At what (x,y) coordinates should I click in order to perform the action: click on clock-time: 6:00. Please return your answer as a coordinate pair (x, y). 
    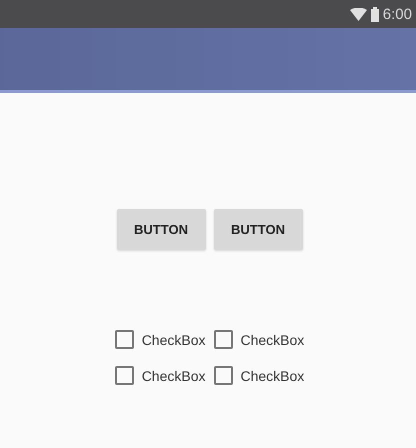
    Looking at the image, I should click on (397, 14).